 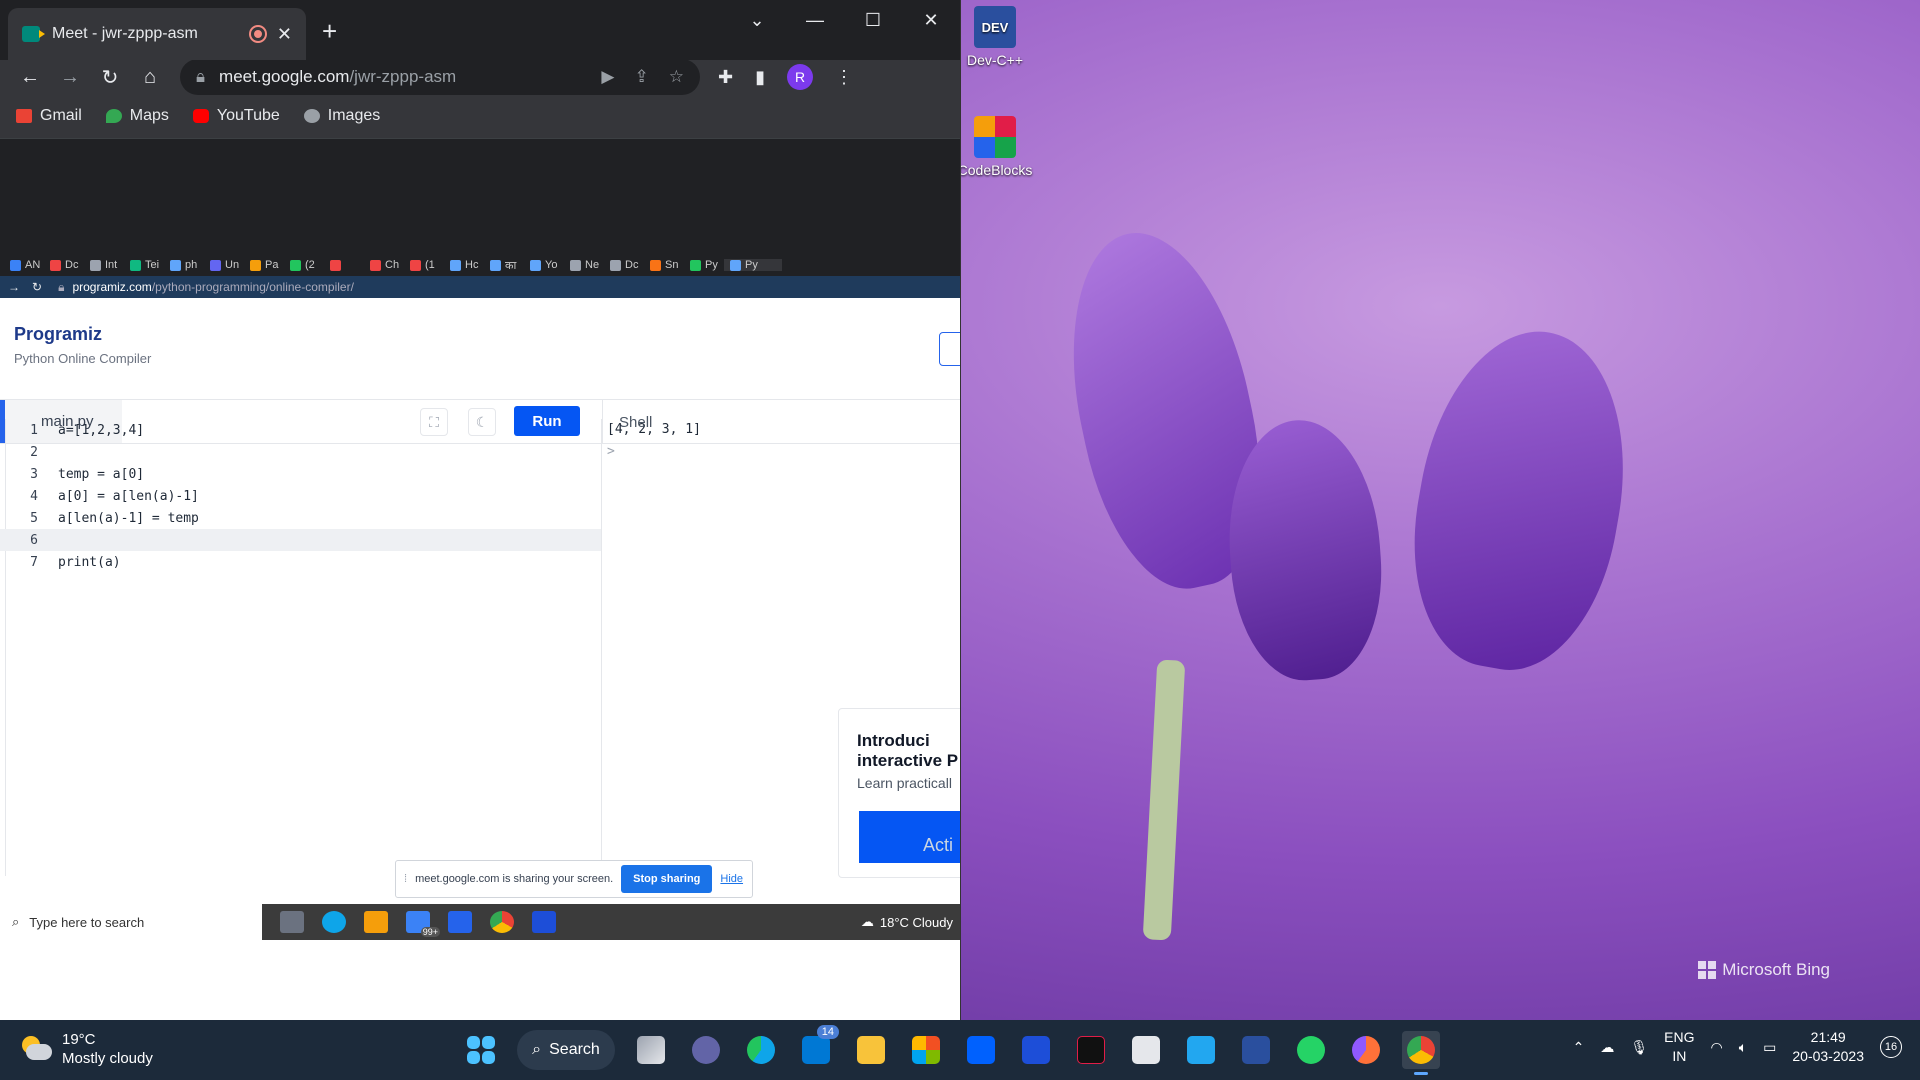 What do you see at coordinates (137, 116) in the screenshot?
I see `bookmark-maps: Maps` at bounding box center [137, 116].